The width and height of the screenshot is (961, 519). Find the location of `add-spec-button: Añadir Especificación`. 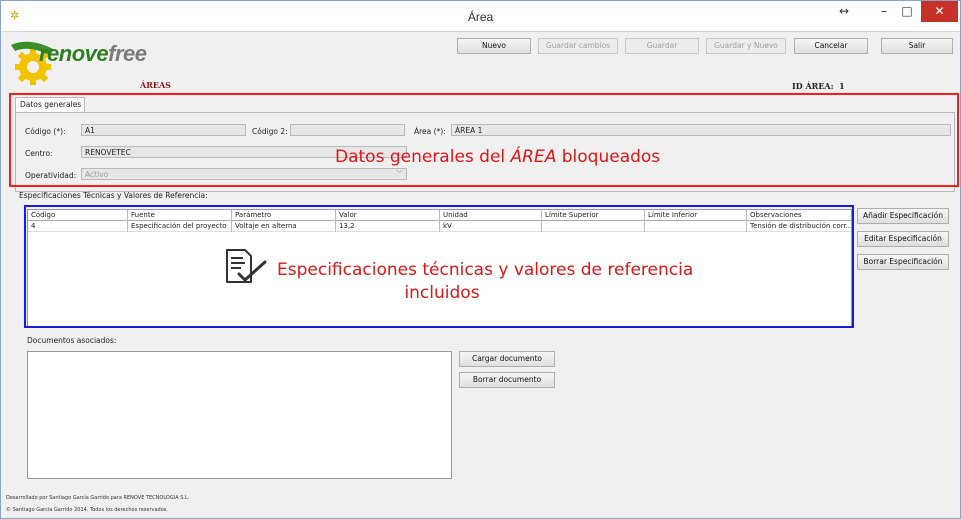

add-spec-button: Añadir Especificación is located at coordinates (903, 216).